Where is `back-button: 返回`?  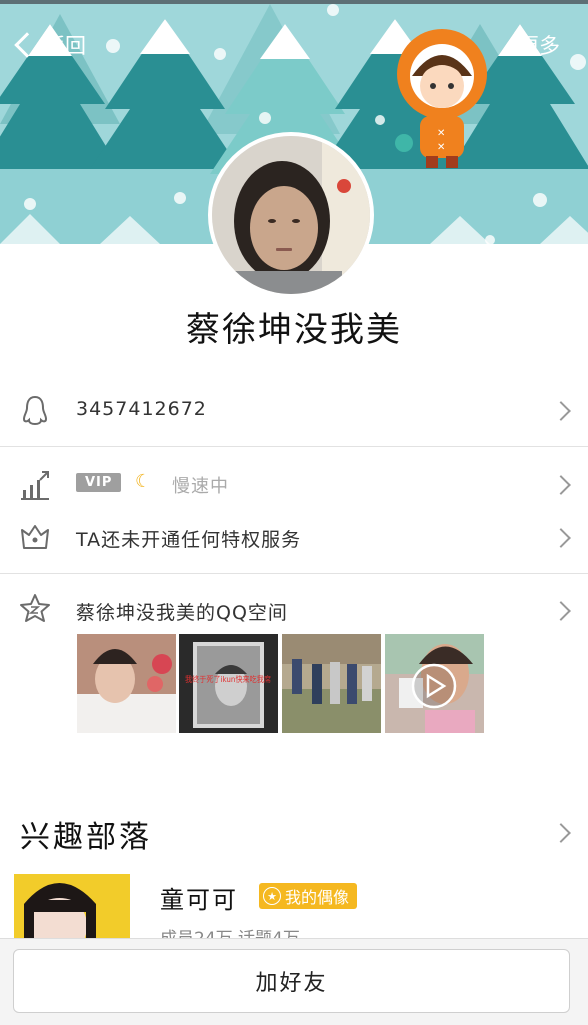
back-button: 返回 is located at coordinates (49, 45).